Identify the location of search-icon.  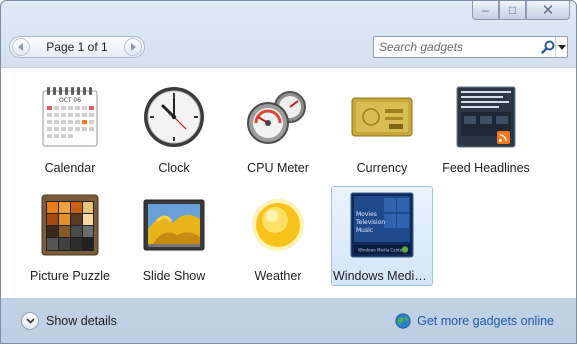
(548, 47).